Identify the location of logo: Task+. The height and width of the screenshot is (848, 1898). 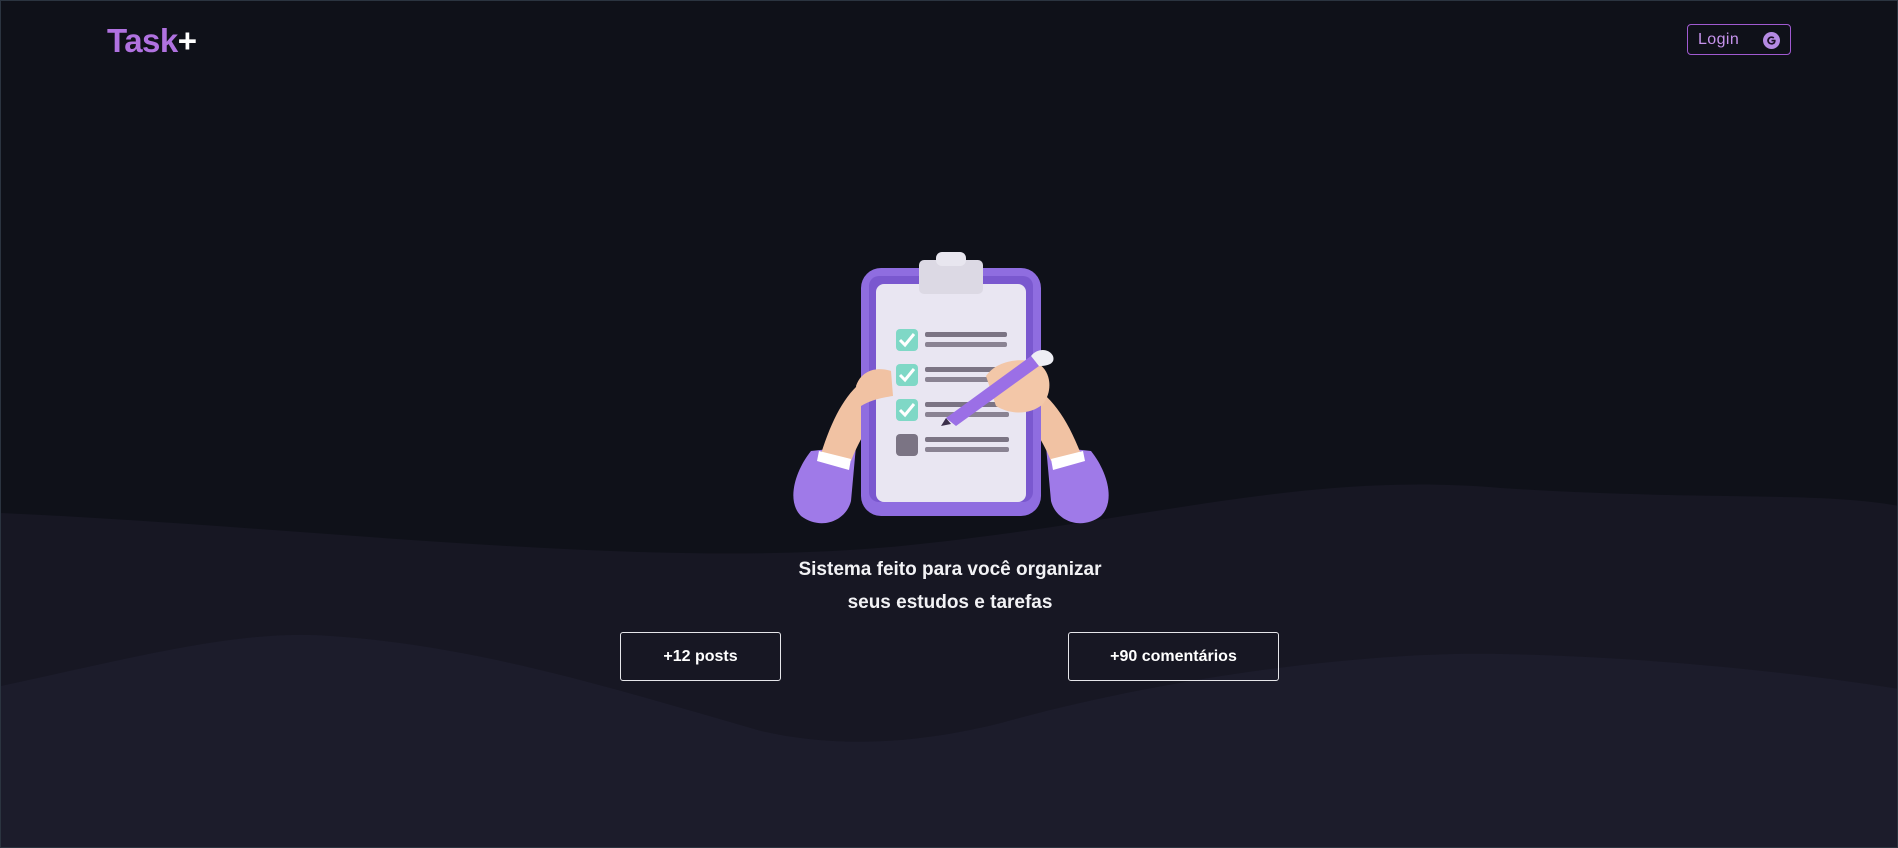
(152, 41).